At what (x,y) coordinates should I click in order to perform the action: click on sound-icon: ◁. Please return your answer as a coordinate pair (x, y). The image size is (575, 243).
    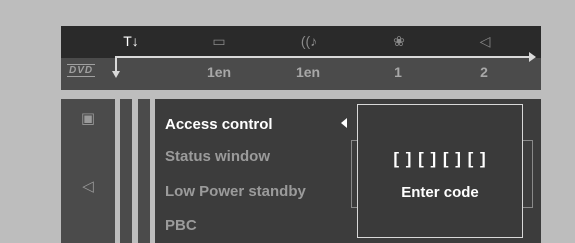
    Looking at the image, I should click on (88, 187).